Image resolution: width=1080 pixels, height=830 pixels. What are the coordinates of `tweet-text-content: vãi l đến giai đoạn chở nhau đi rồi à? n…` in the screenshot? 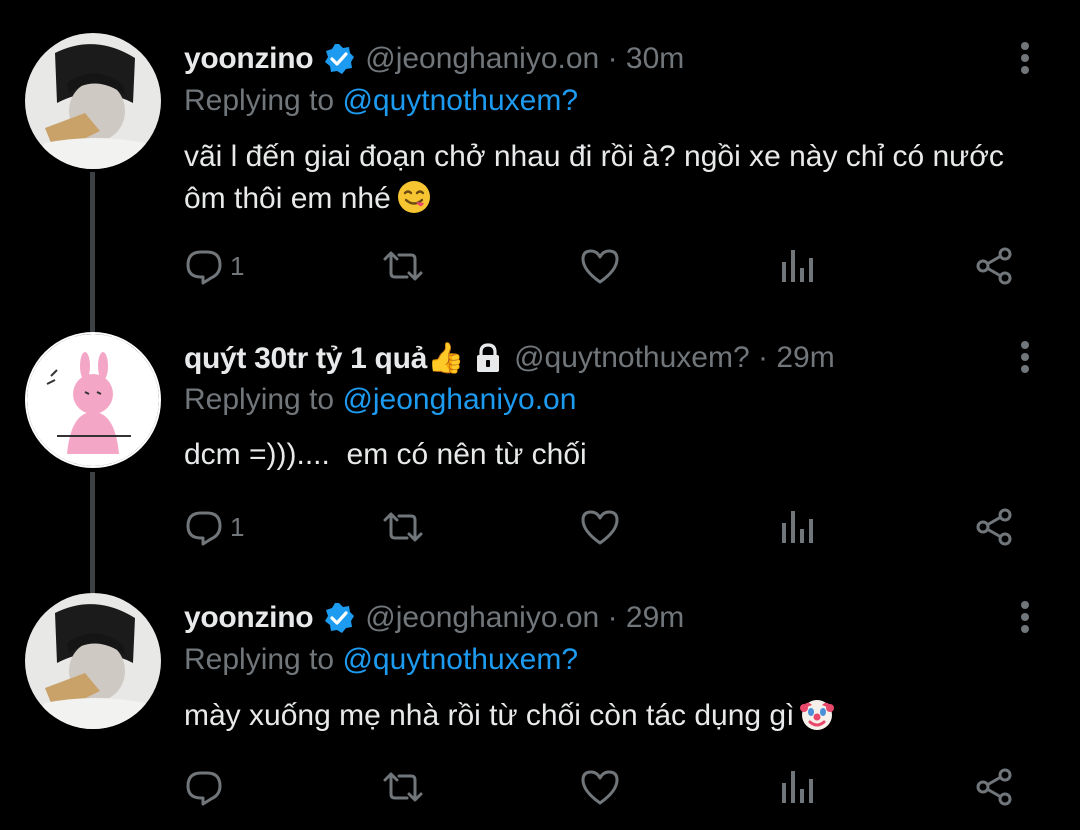 It's located at (594, 177).